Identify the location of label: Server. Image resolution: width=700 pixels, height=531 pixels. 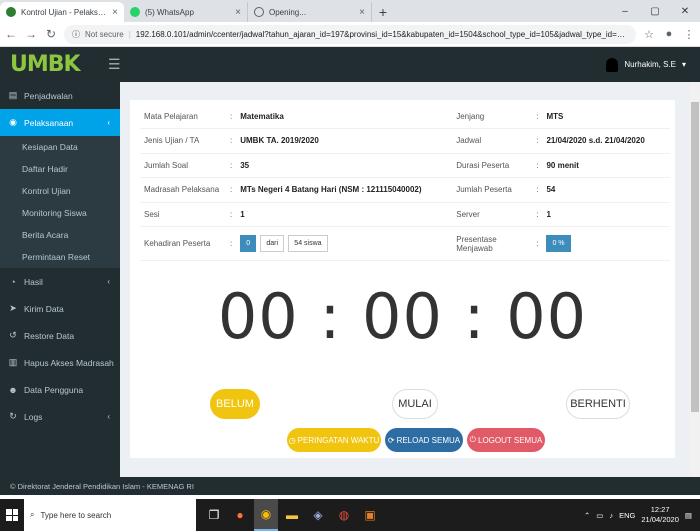
(492, 214).